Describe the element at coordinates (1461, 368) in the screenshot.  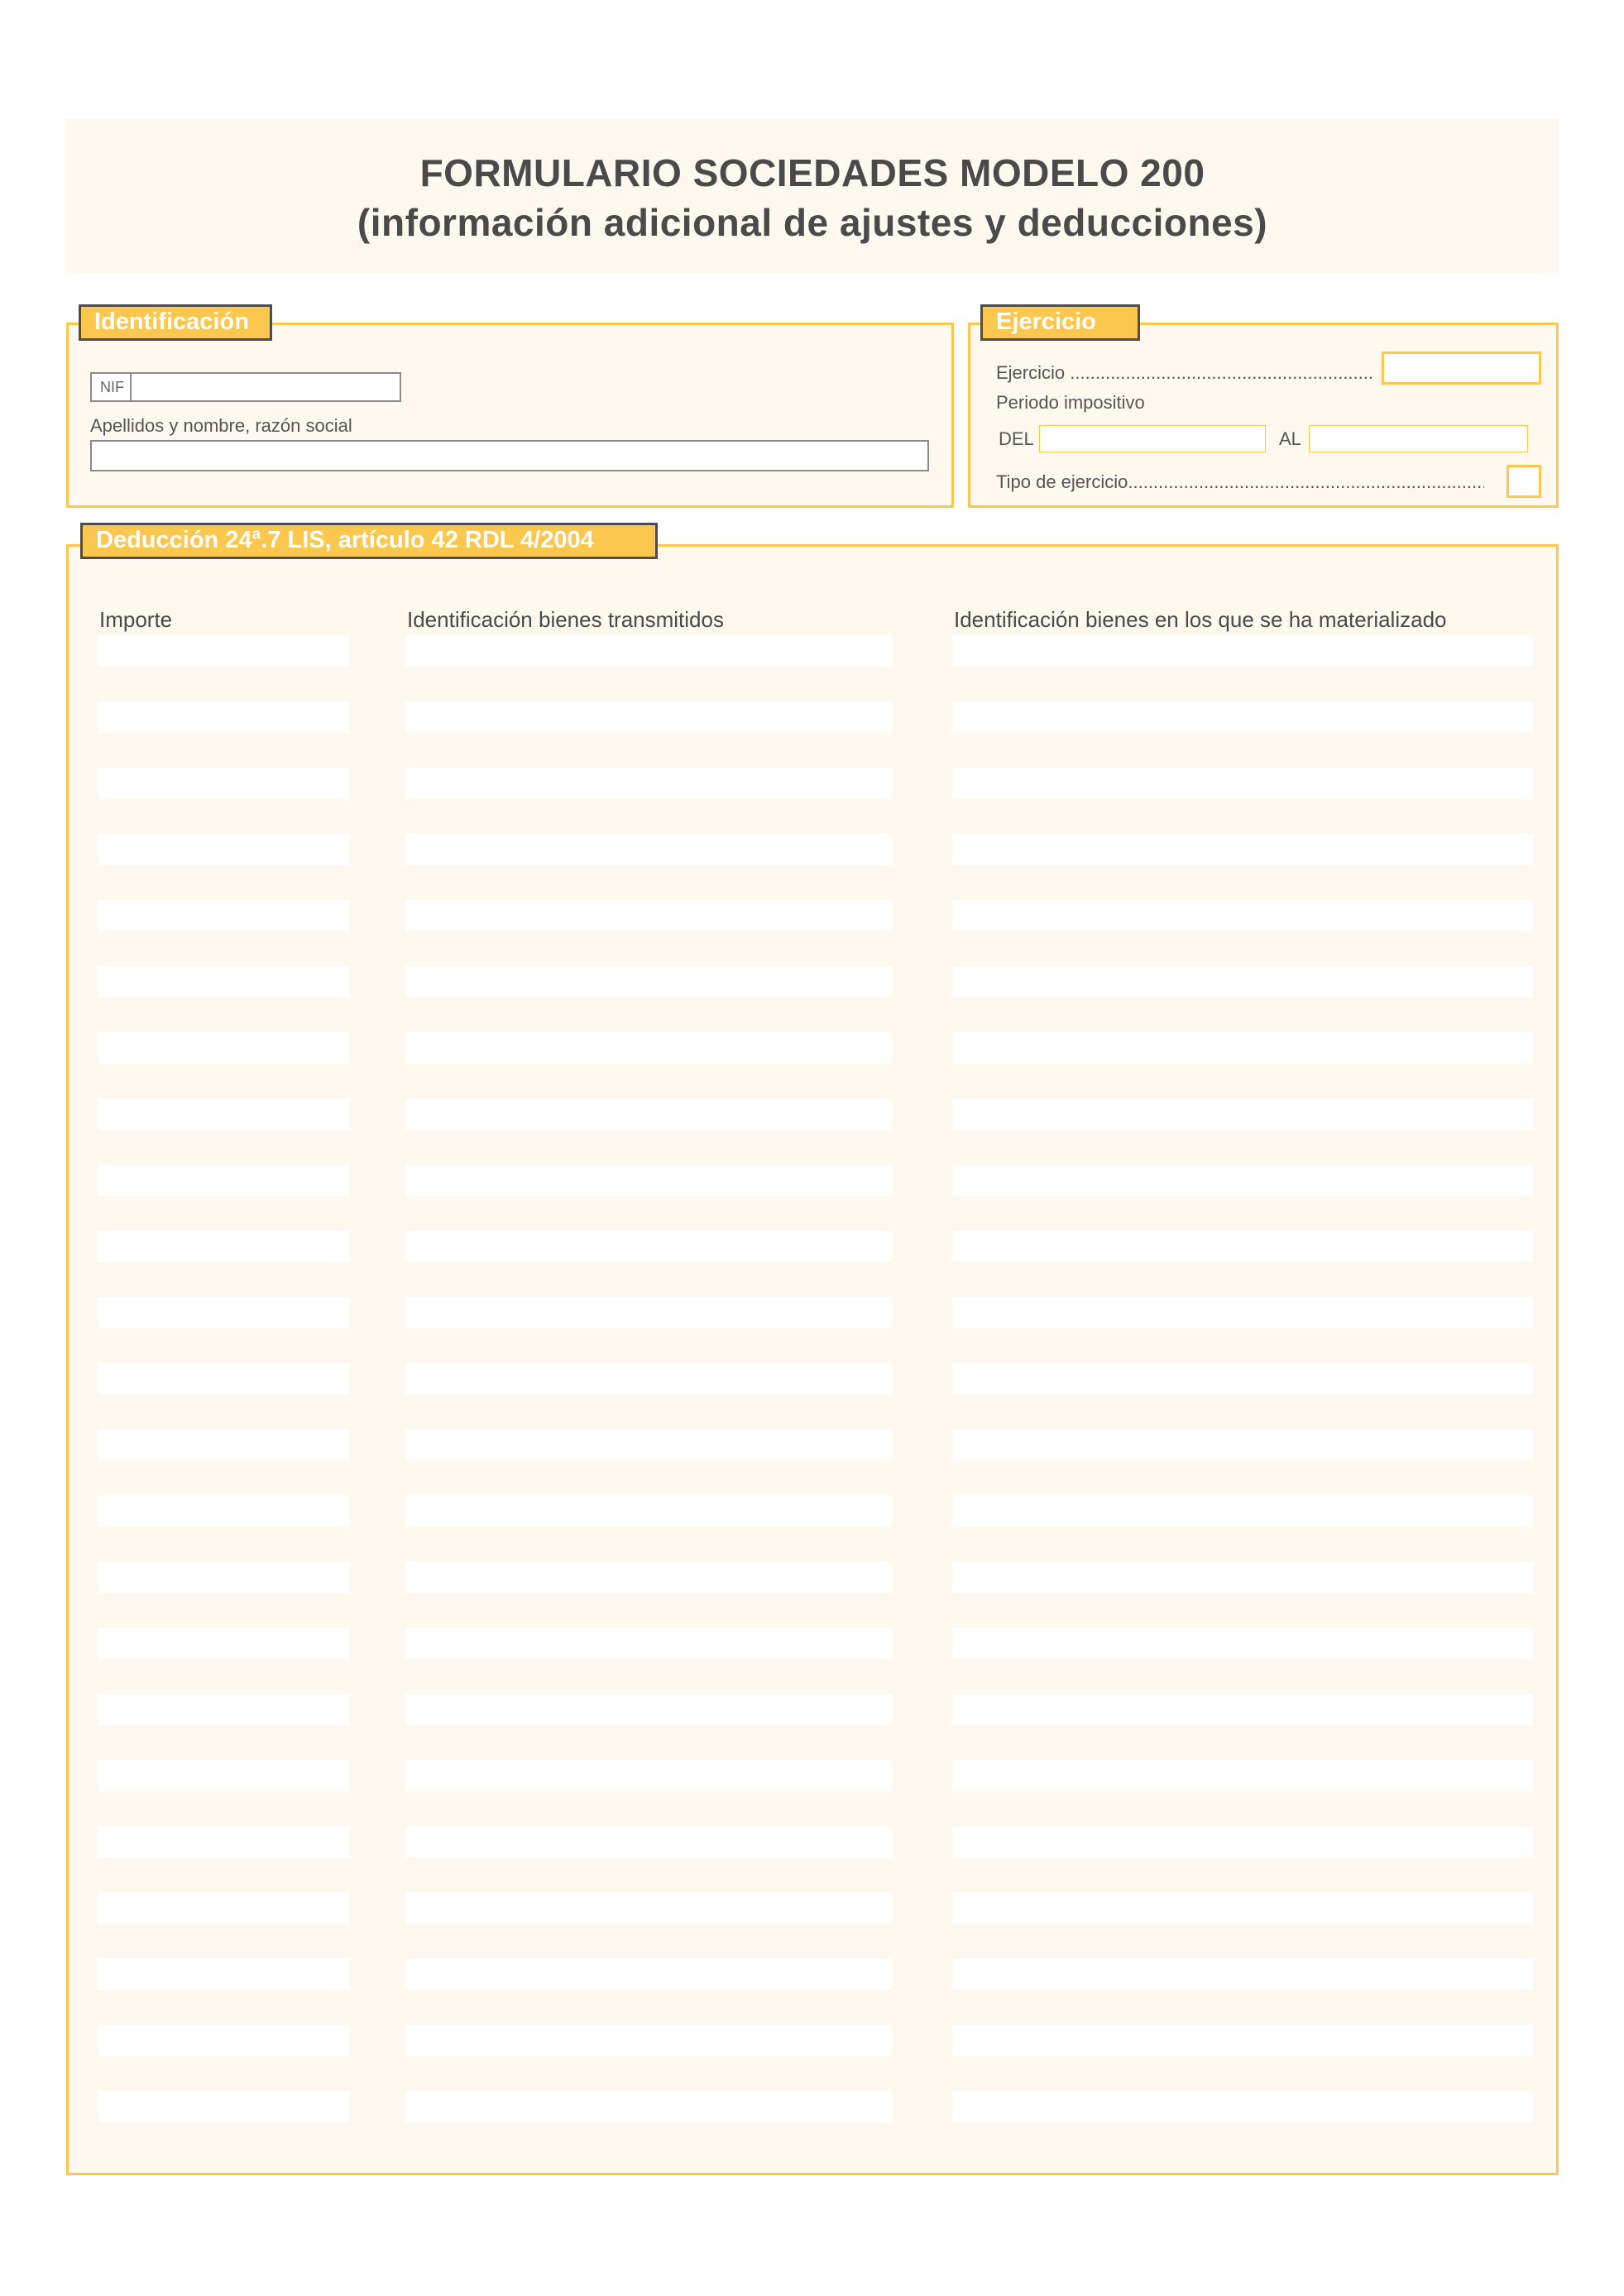
I see `ejercicio-input` at that location.